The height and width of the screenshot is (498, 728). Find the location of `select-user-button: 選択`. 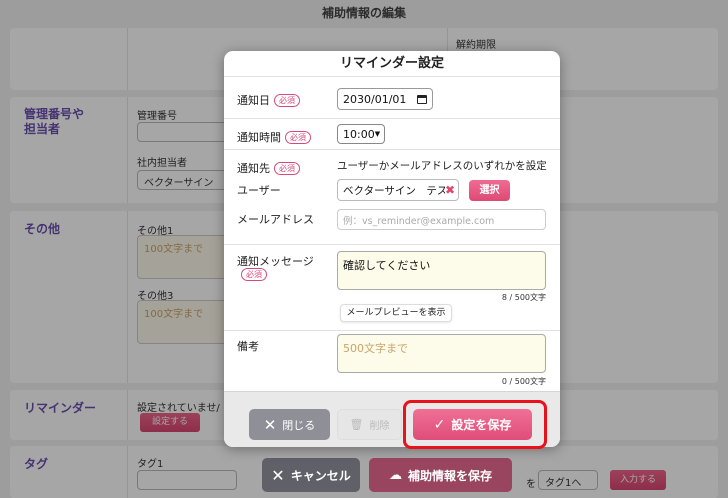

select-user-button: 選択 is located at coordinates (489, 190).